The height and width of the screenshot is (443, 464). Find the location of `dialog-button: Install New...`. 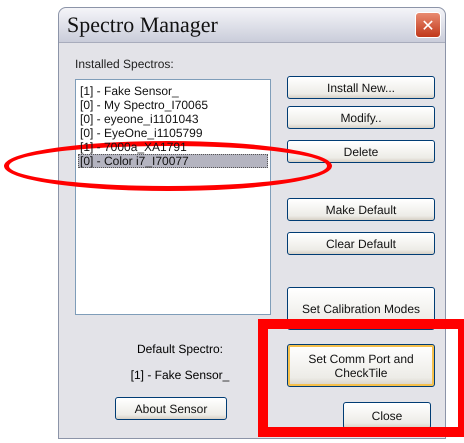

dialog-button: Install New... is located at coordinates (361, 87).